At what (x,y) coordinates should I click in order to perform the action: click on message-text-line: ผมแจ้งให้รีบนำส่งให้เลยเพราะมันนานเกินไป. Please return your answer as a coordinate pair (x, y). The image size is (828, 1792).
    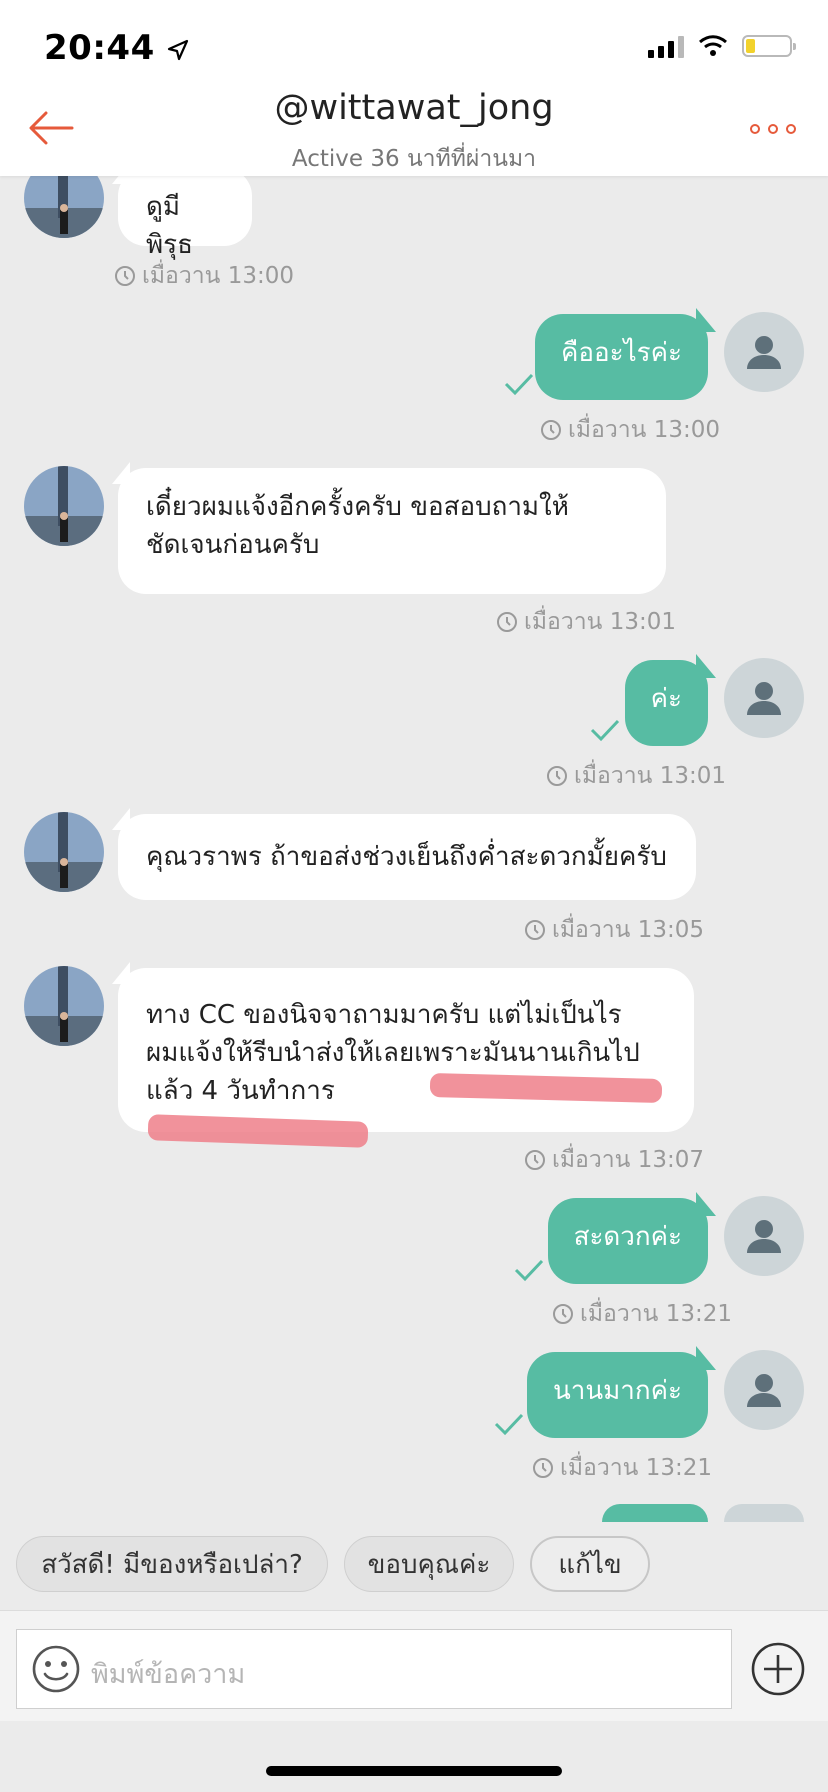
    Looking at the image, I should click on (393, 1053).